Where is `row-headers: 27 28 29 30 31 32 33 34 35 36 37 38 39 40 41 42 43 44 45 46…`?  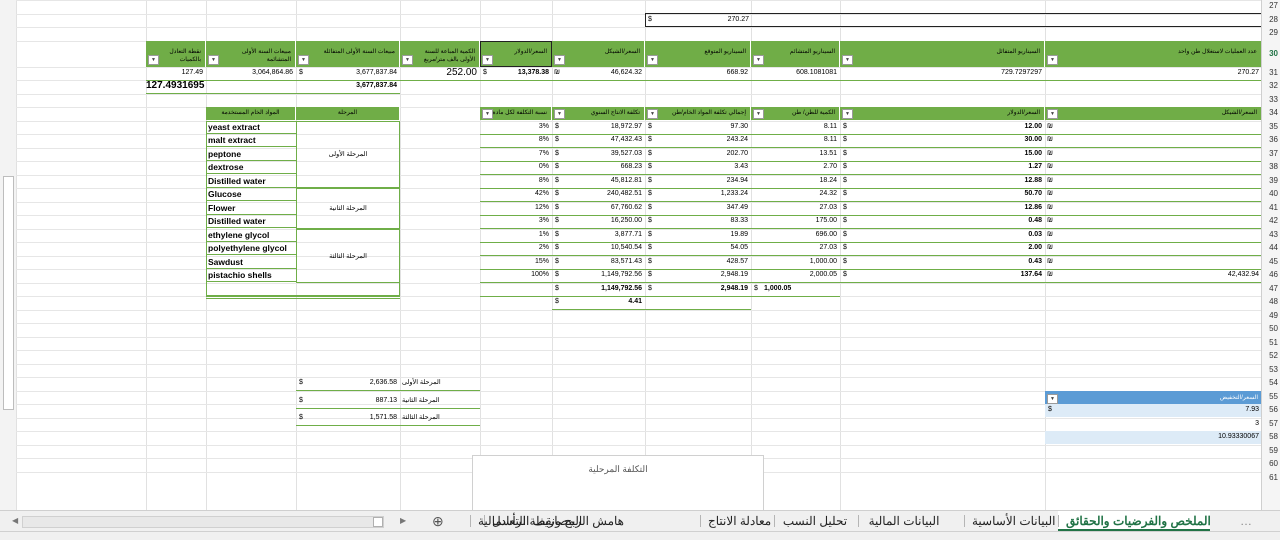
row-headers: 27 28 29 30 31 32 33 34 35 36 37 38 39 40 41 42 43 44 45 46… is located at coordinates (1270, 255).